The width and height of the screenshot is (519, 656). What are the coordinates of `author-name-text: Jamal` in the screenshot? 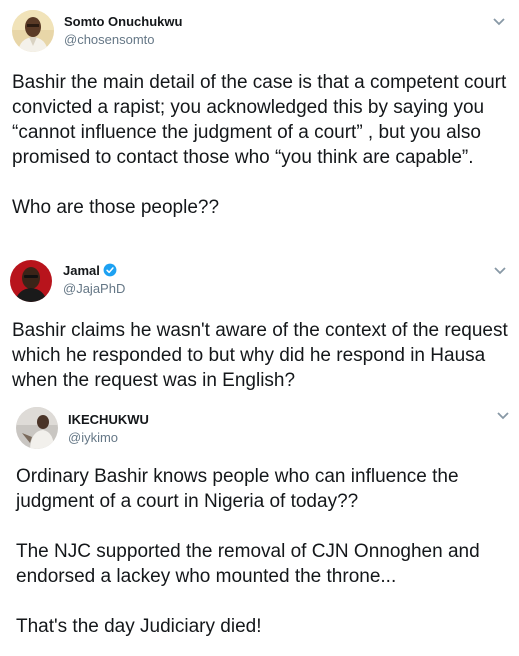 It's located at (81, 270).